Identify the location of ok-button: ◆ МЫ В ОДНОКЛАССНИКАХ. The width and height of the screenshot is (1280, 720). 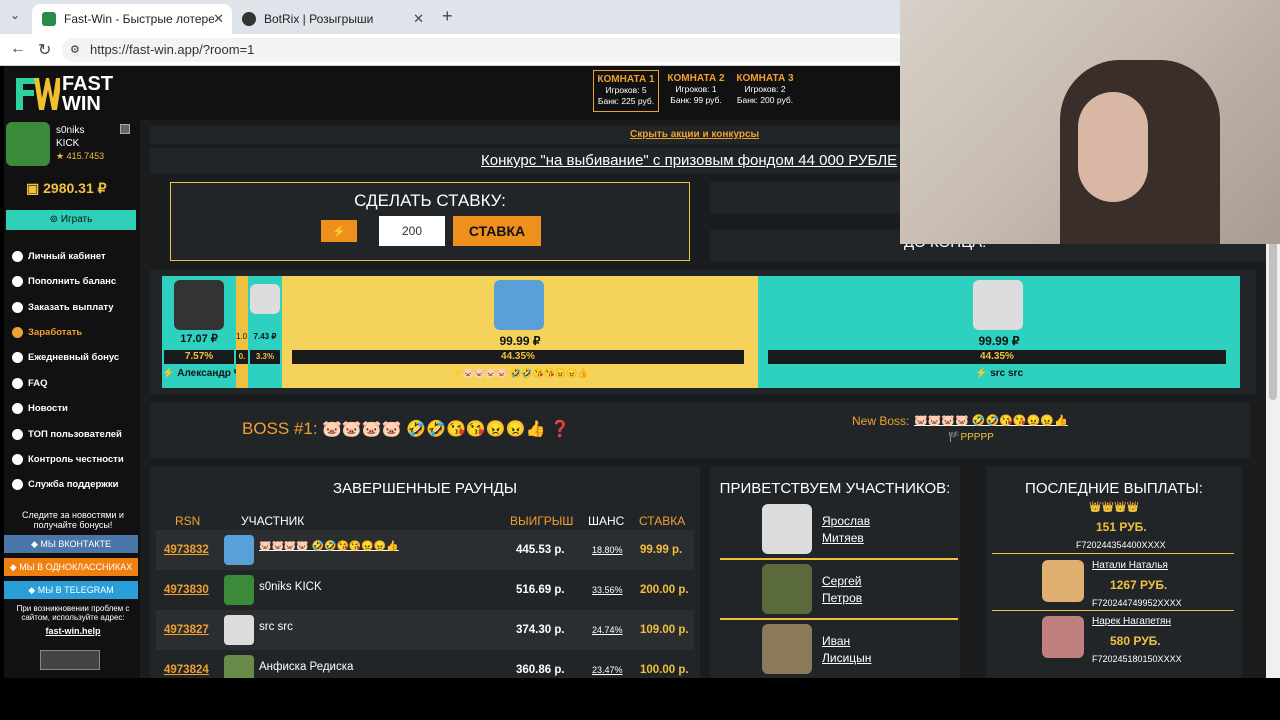
(71, 567).